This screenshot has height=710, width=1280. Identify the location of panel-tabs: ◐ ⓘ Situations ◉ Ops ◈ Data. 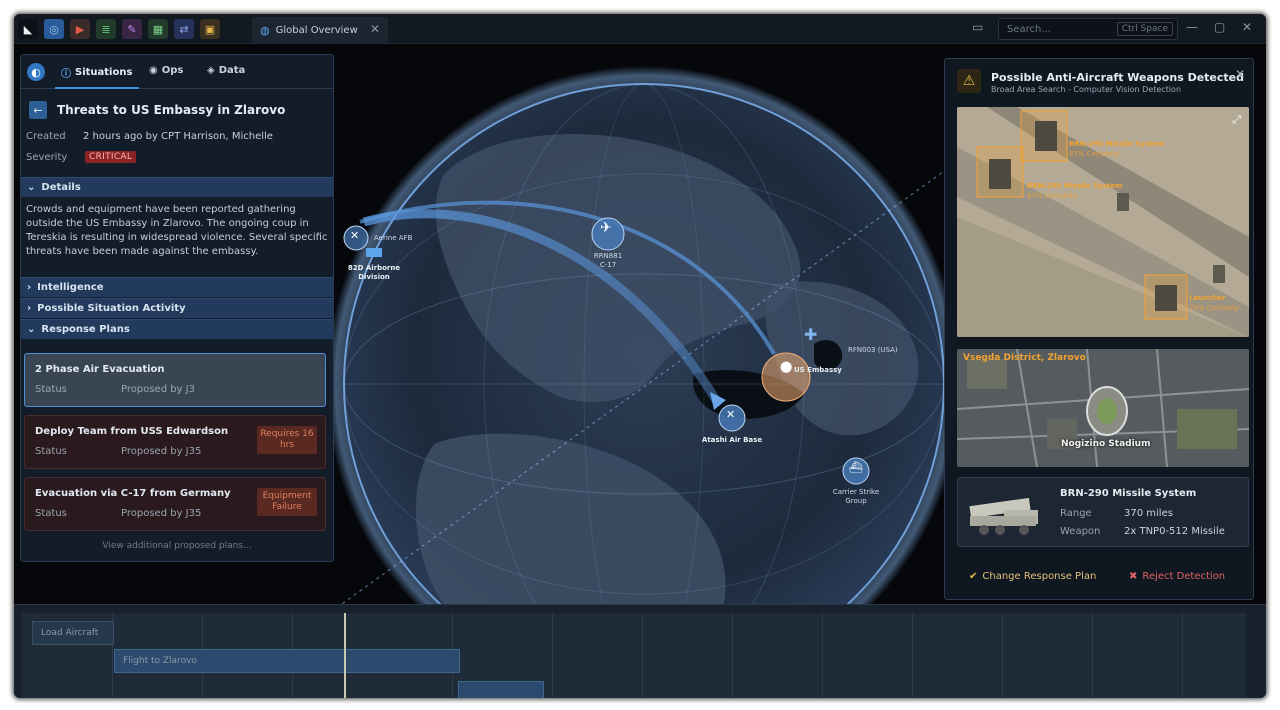
(177, 72).